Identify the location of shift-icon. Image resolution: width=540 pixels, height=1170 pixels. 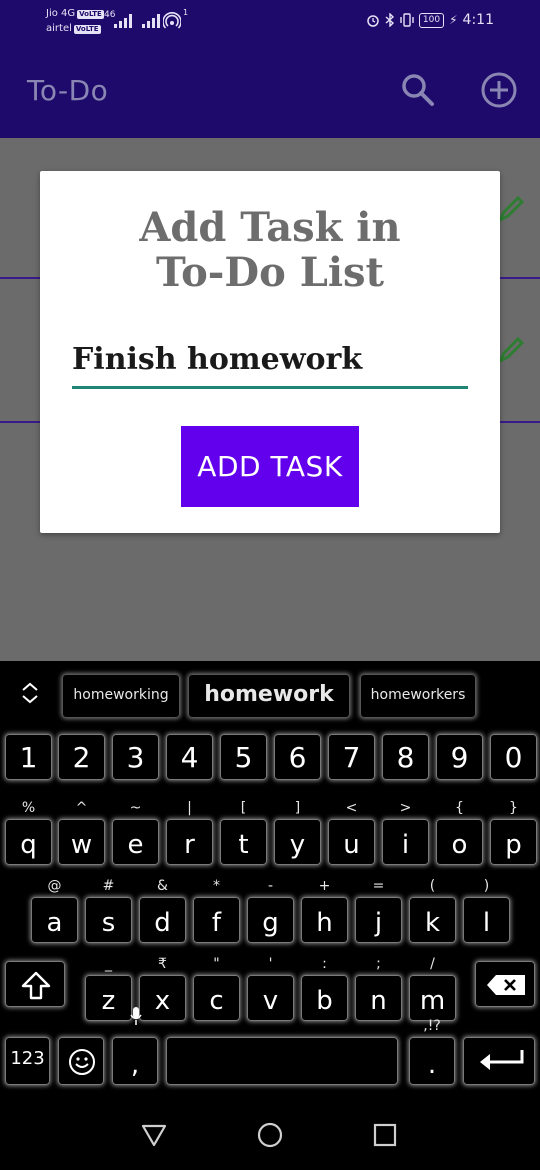
(36, 985).